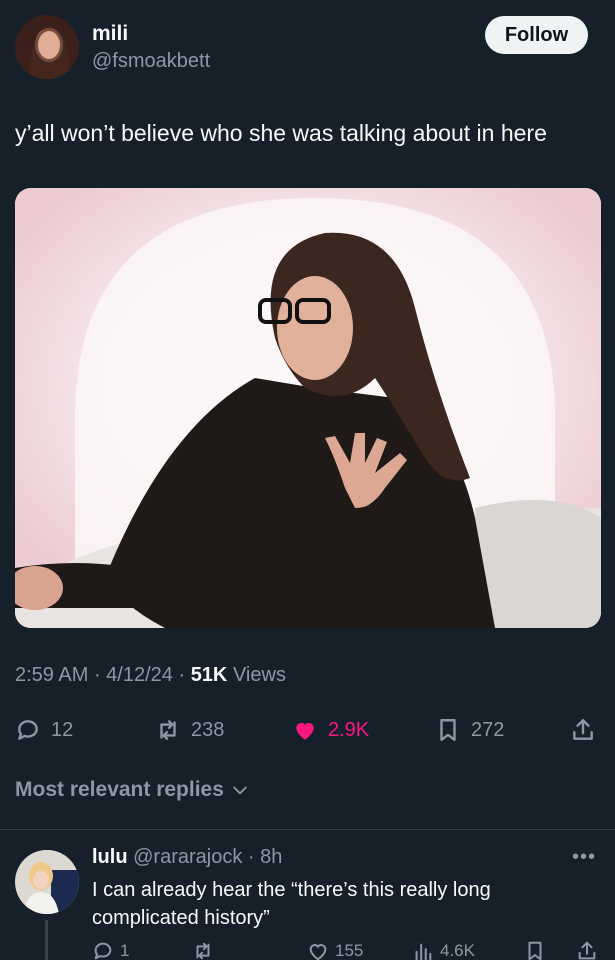 The width and height of the screenshot is (615, 960). Describe the element at coordinates (271, 857) in the screenshot. I see `reply-time: 8h` at that location.